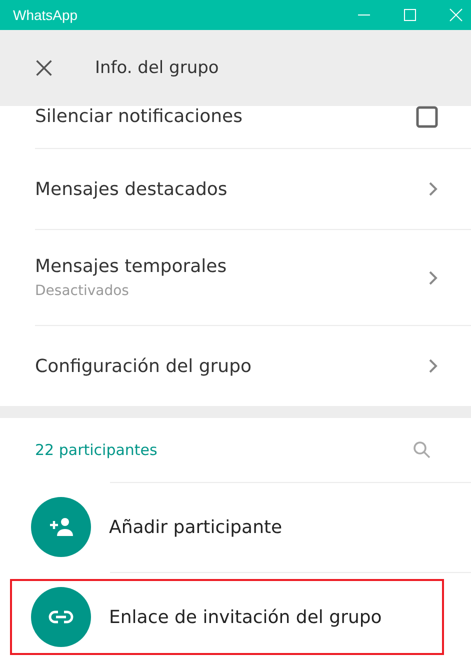 This screenshot has width=471, height=659. Describe the element at coordinates (44, 68) in the screenshot. I see `close-icon` at that location.